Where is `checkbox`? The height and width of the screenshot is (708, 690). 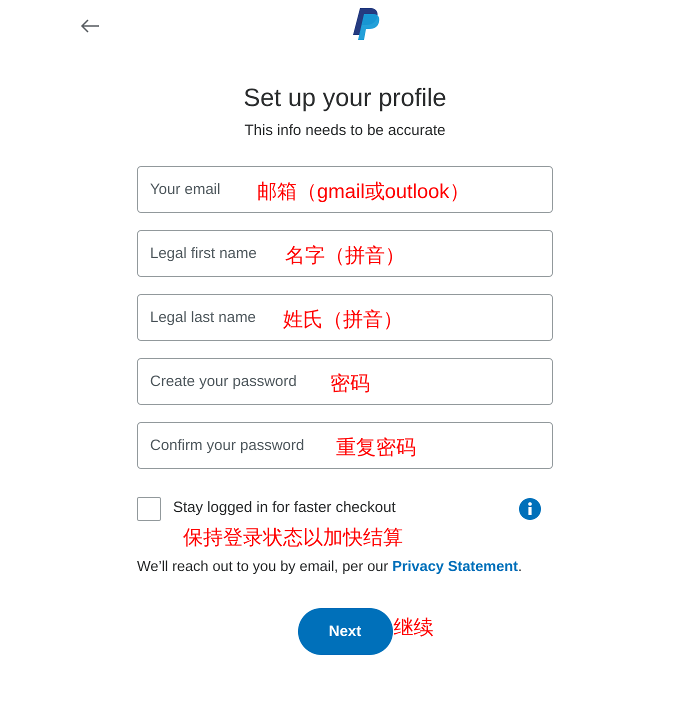 checkbox is located at coordinates (149, 508).